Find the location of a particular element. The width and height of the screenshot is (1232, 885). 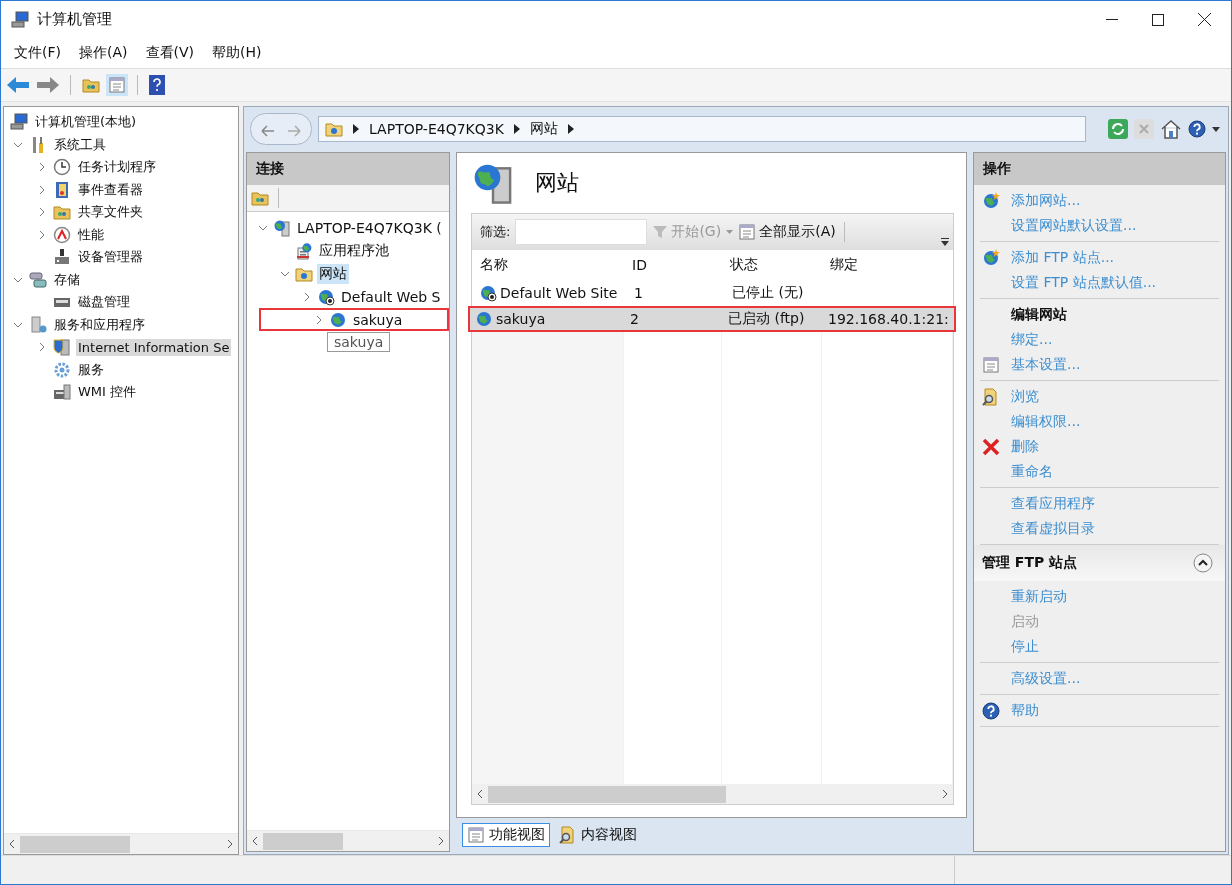

tree-item: 设备管理器 is located at coordinates (110, 257).